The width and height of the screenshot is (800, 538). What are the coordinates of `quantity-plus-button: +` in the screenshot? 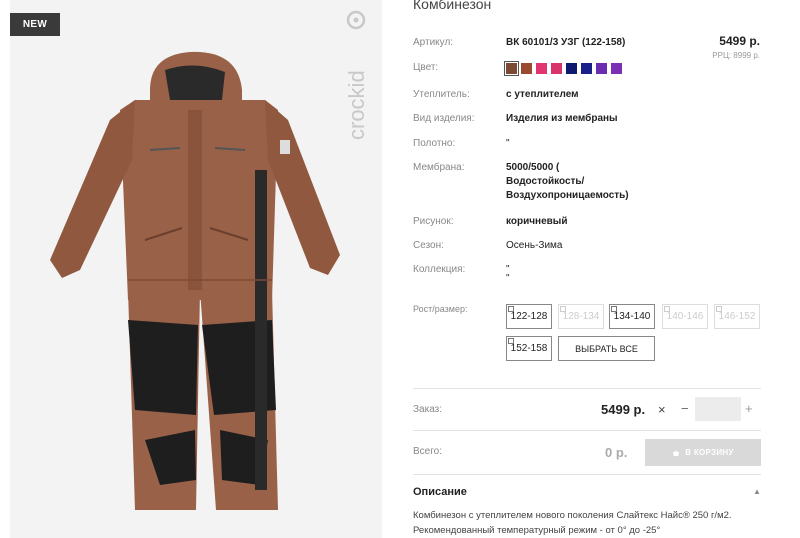 It's located at (749, 408).